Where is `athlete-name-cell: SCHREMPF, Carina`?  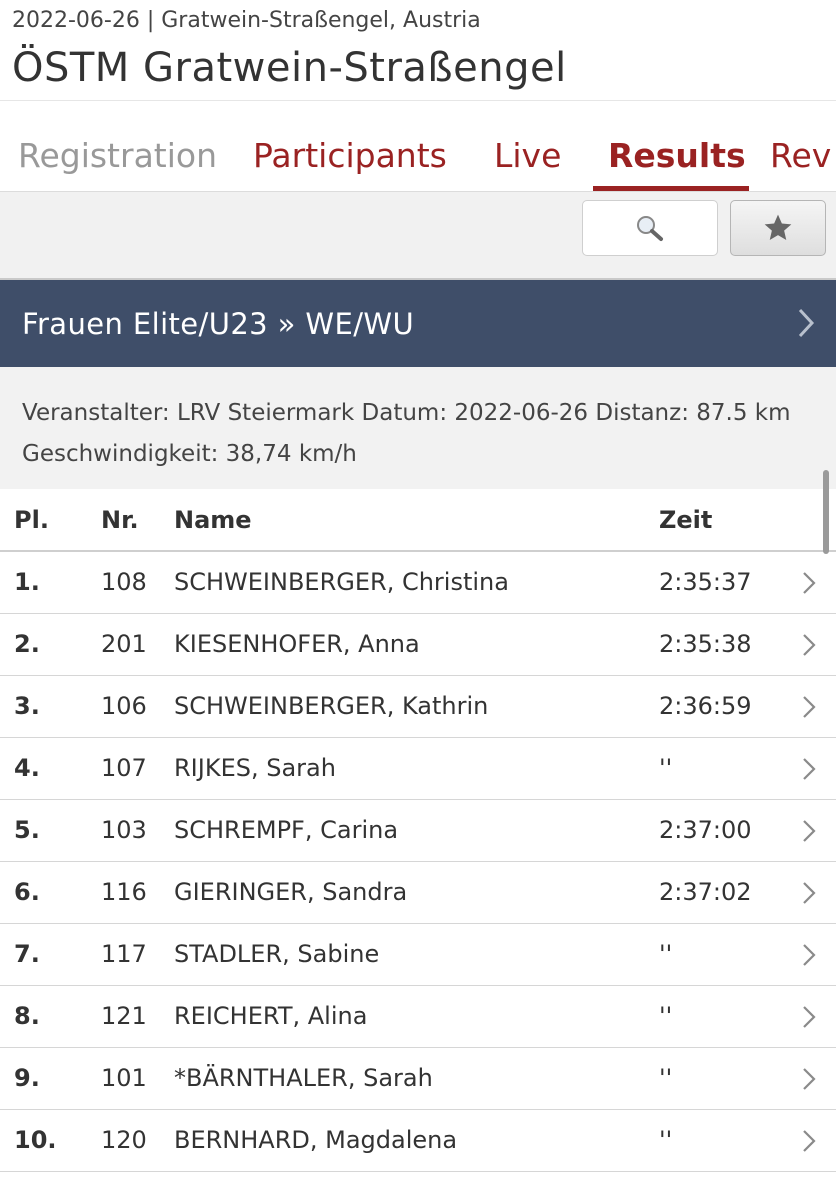 athlete-name-cell: SCHREMPF, Carina is located at coordinates (286, 830).